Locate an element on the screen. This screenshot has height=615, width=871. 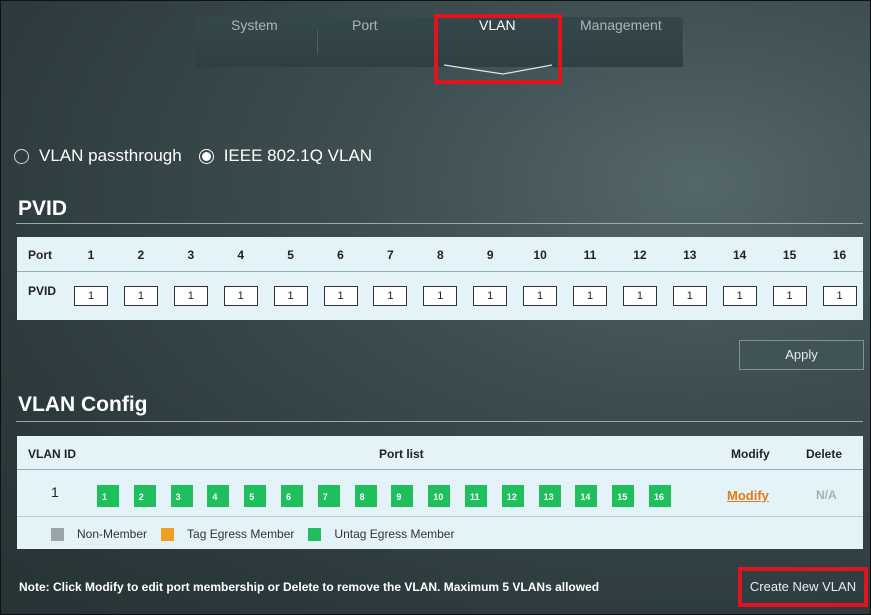
port-member-box: 16 is located at coordinates (660, 496).